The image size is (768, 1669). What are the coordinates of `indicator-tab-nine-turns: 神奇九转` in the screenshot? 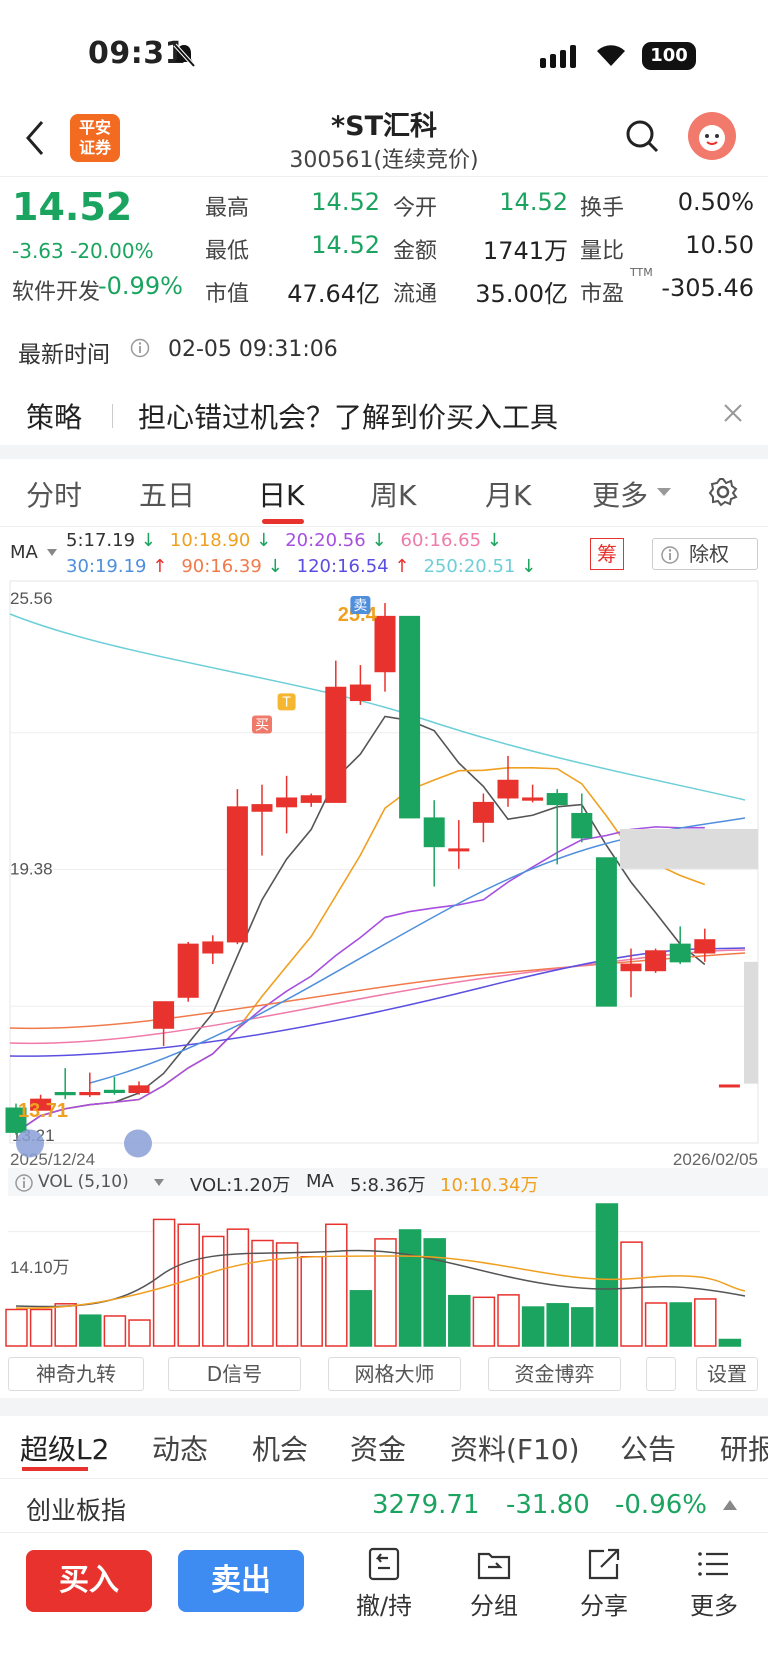 It's located at (76, 1374).